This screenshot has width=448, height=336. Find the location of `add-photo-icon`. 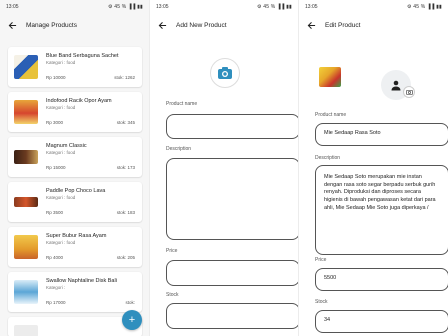

add-photo-icon is located at coordinates (225, 73).